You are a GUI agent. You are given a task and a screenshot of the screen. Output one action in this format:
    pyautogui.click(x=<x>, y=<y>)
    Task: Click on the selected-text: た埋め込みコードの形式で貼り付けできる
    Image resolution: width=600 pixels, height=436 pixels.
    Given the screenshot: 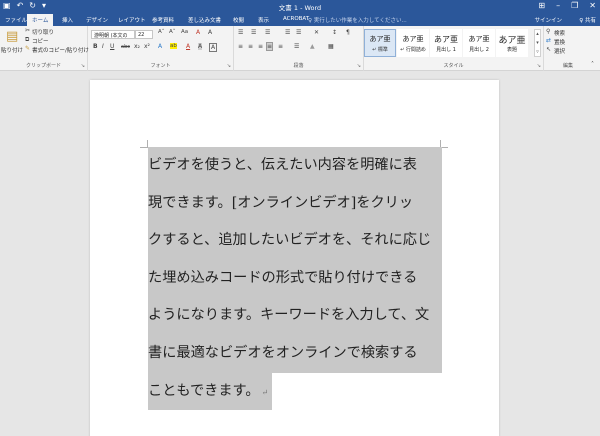 What is the action you would take?
    pyautogui.click(x=295, y=278)
    